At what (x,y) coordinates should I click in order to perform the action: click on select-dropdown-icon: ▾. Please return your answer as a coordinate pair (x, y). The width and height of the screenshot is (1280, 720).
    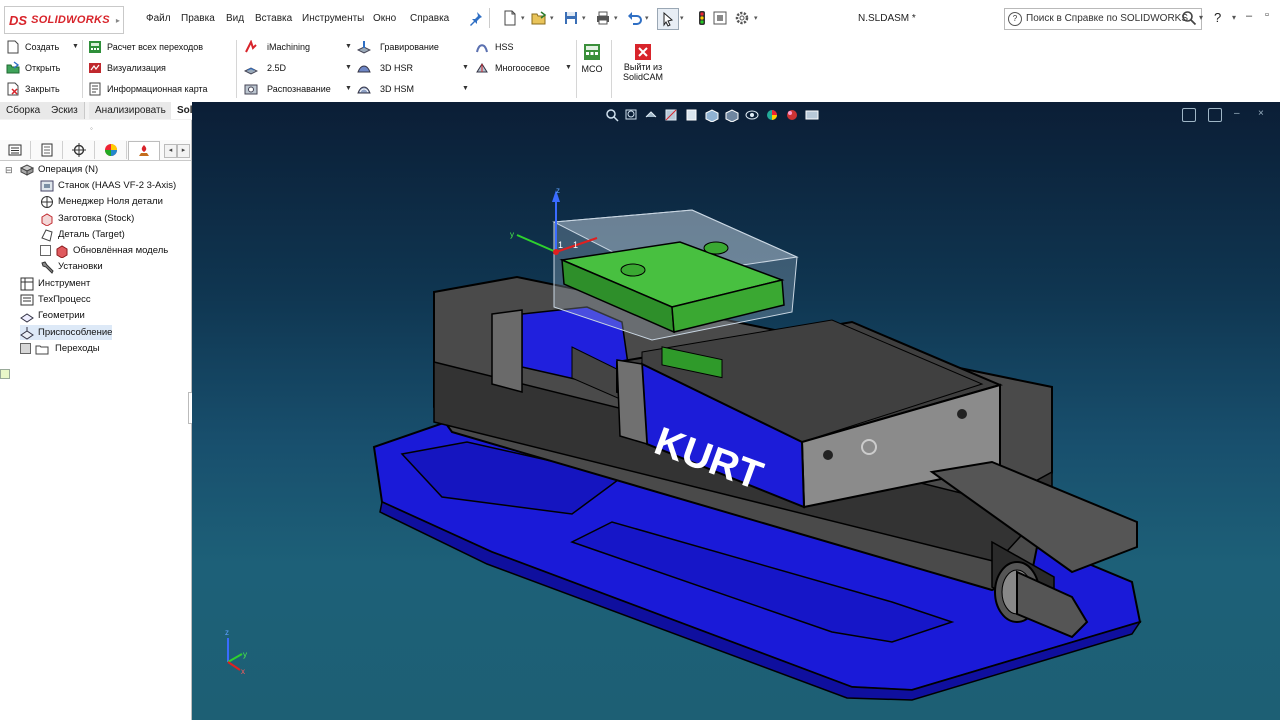
    Looking at the image, I should click on (682, 18).